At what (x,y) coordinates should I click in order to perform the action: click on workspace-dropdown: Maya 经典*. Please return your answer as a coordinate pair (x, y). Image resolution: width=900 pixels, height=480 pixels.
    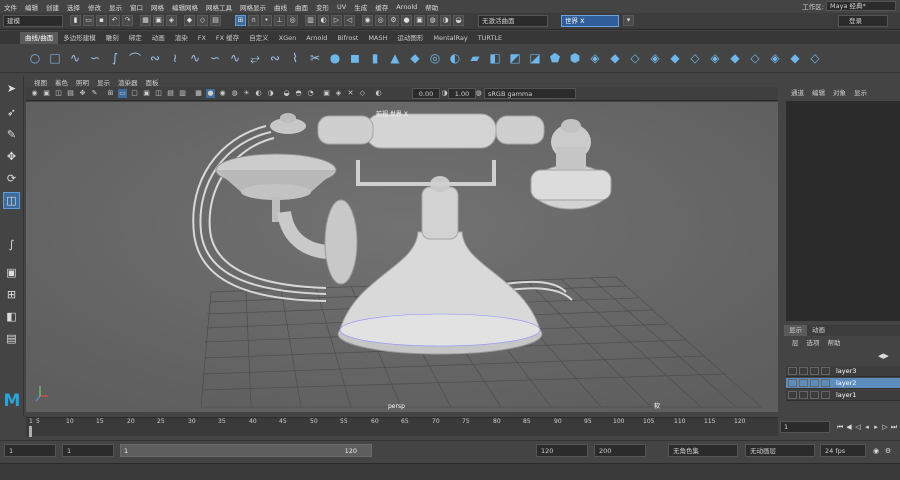
    Looking at the image, I should click on (861, 6).